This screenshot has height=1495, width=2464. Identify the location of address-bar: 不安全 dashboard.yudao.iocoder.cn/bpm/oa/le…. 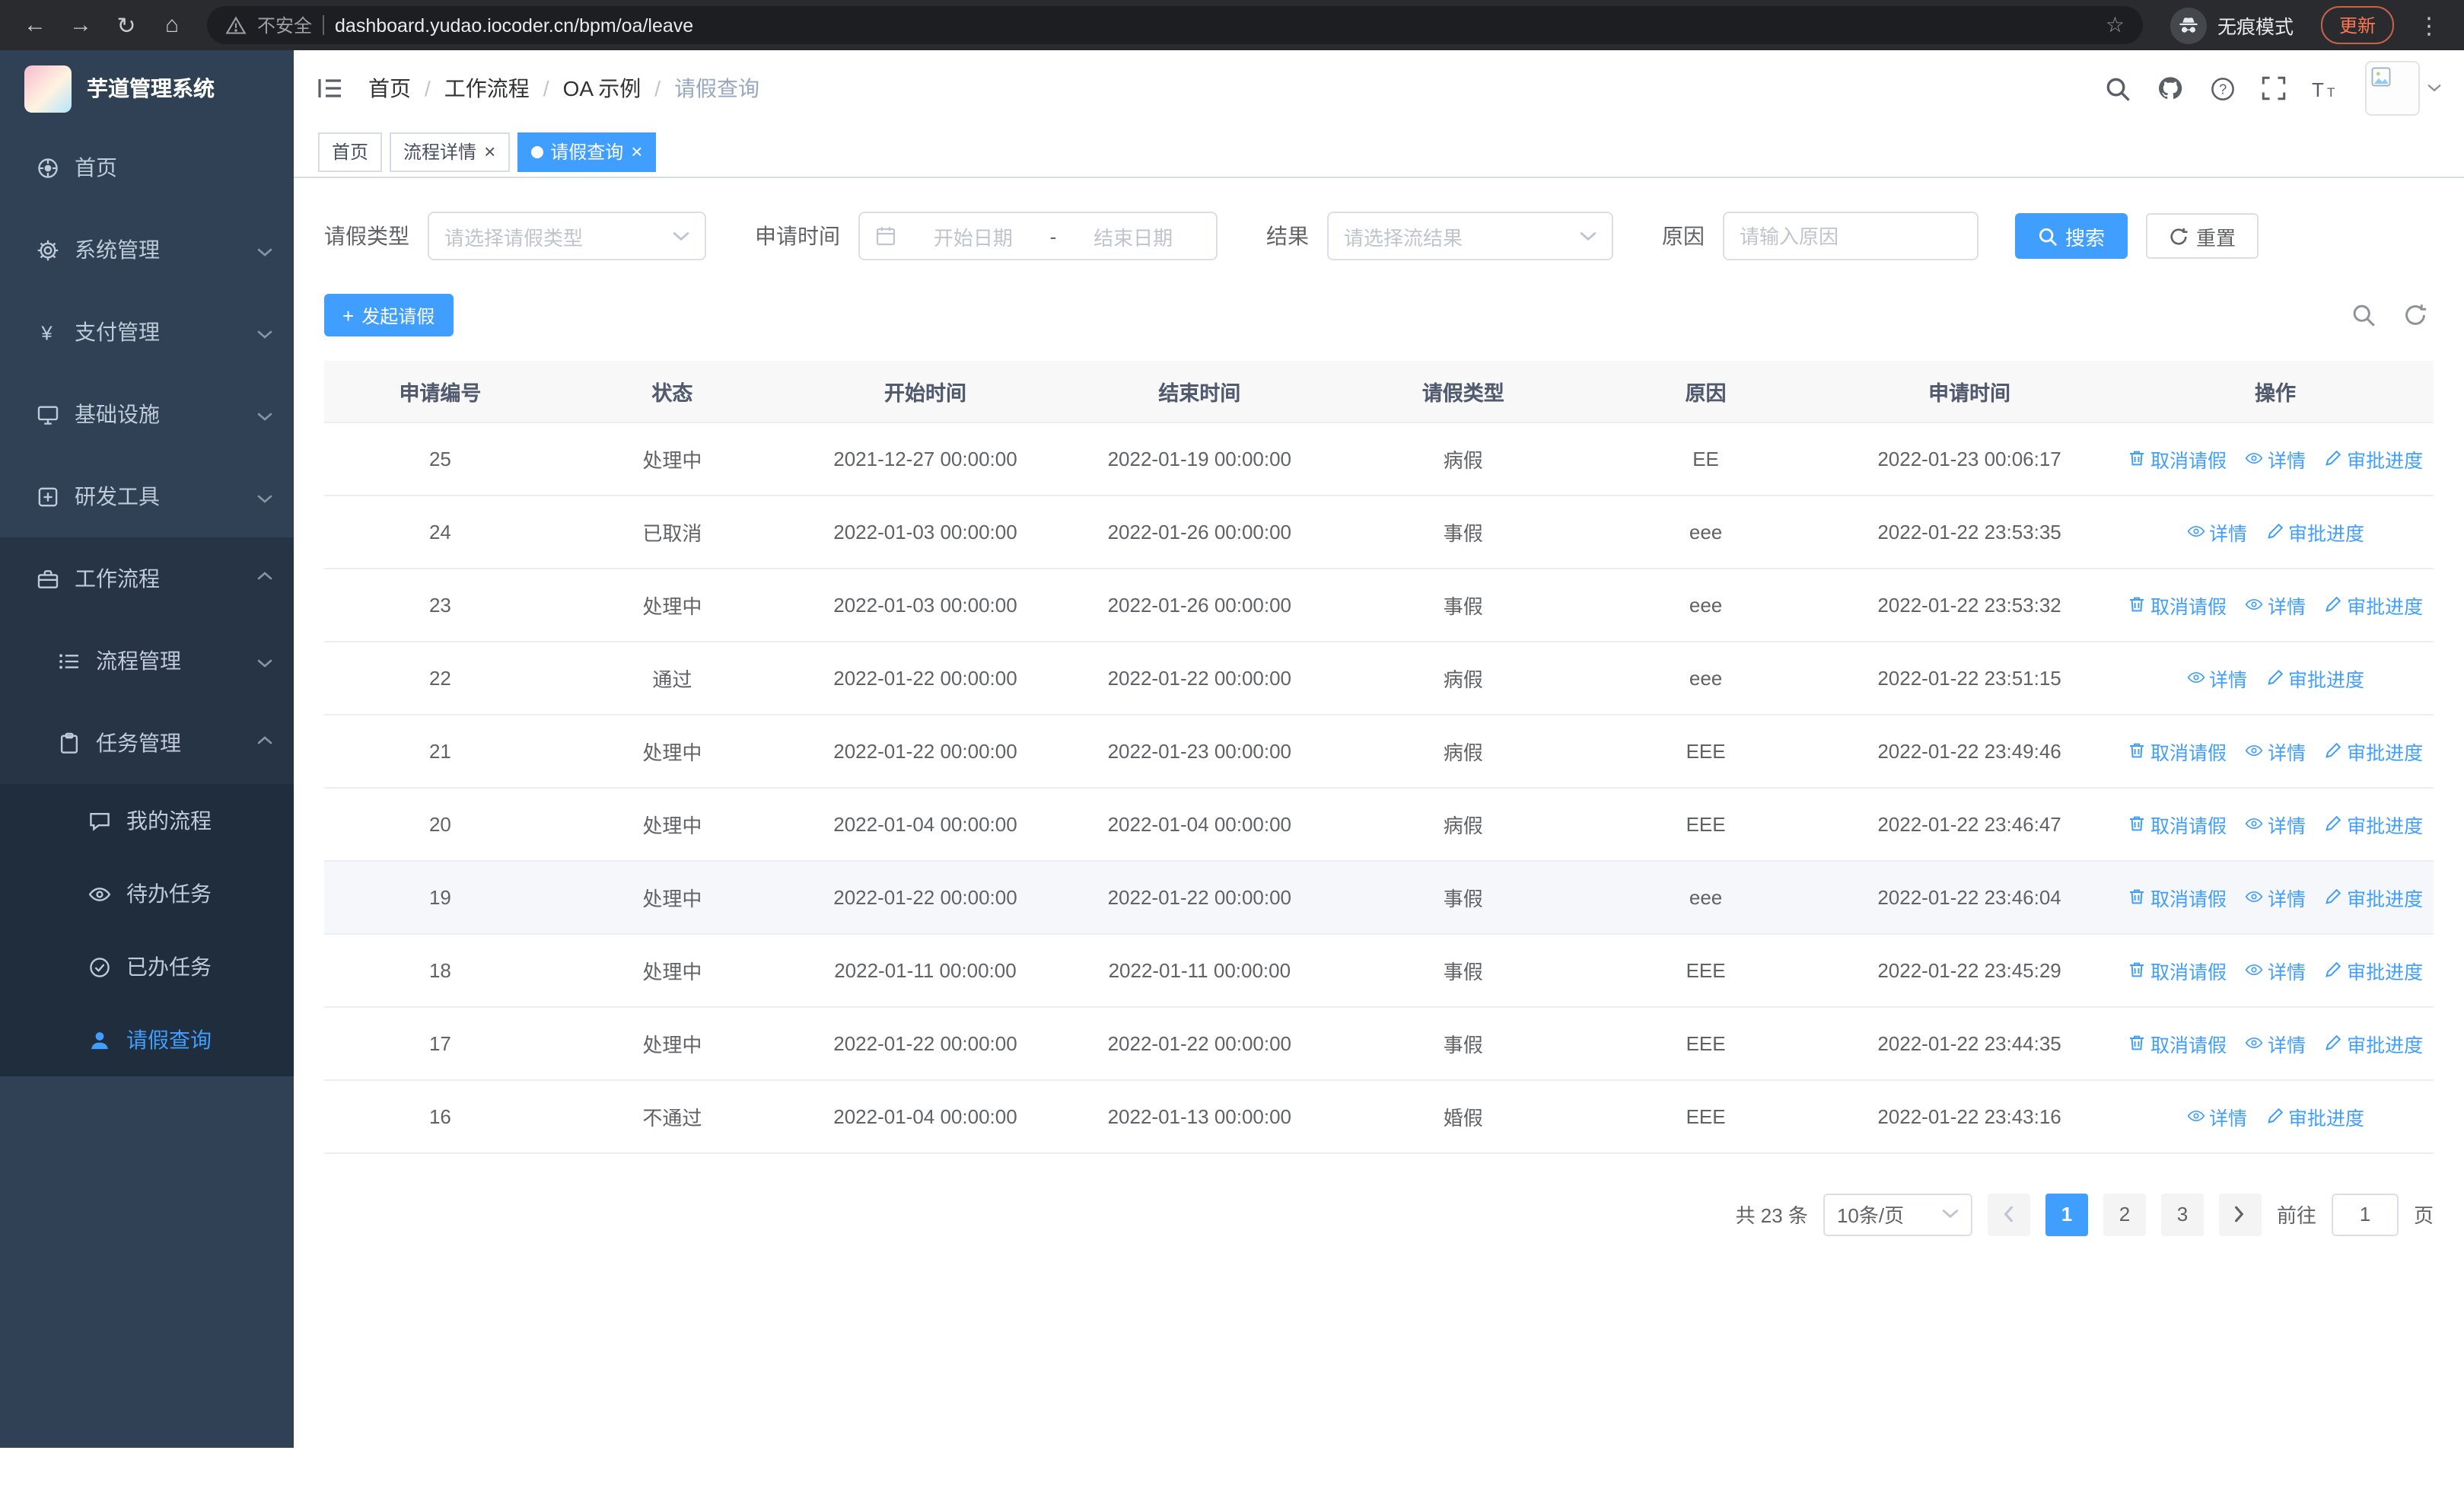
(1175, 25).